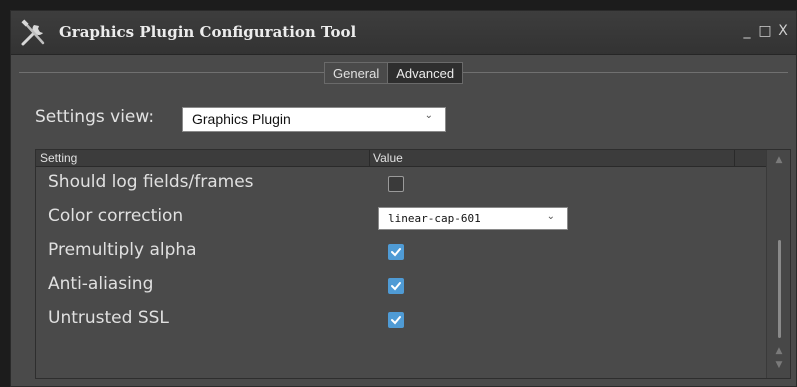  I want to click on setting-label: Untrusted SSL, so click(108, 318).